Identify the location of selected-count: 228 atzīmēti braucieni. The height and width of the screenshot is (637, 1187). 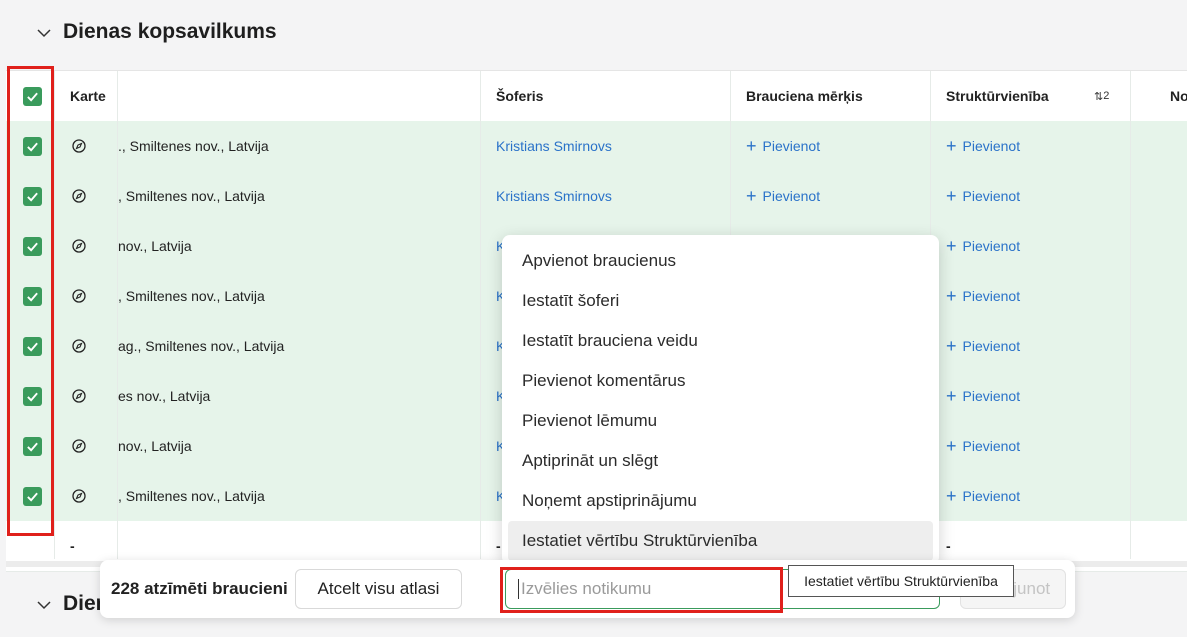
(199, 588).